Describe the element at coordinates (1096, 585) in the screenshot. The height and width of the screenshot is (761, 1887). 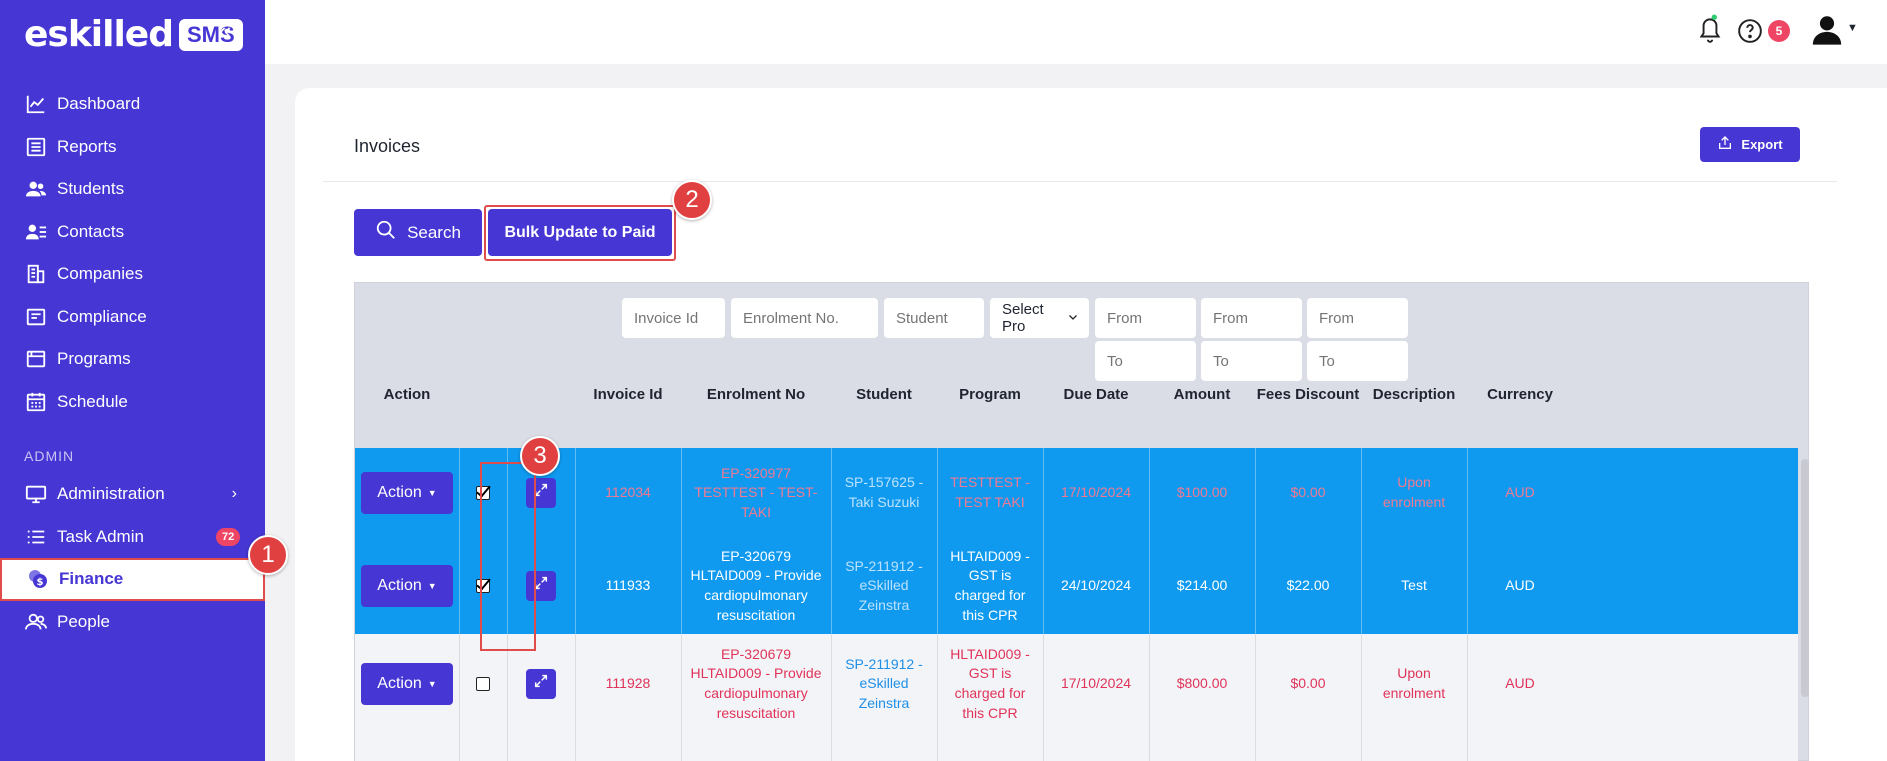
I see `due-date-cell: 24/10/2024` at that location.